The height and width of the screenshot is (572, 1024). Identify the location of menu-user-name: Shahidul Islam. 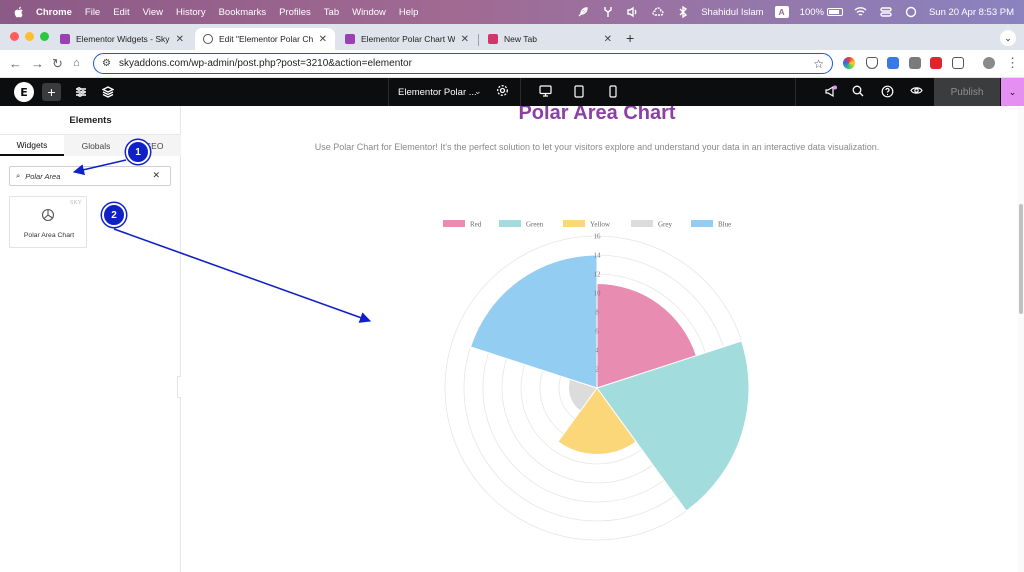
(732, 12).